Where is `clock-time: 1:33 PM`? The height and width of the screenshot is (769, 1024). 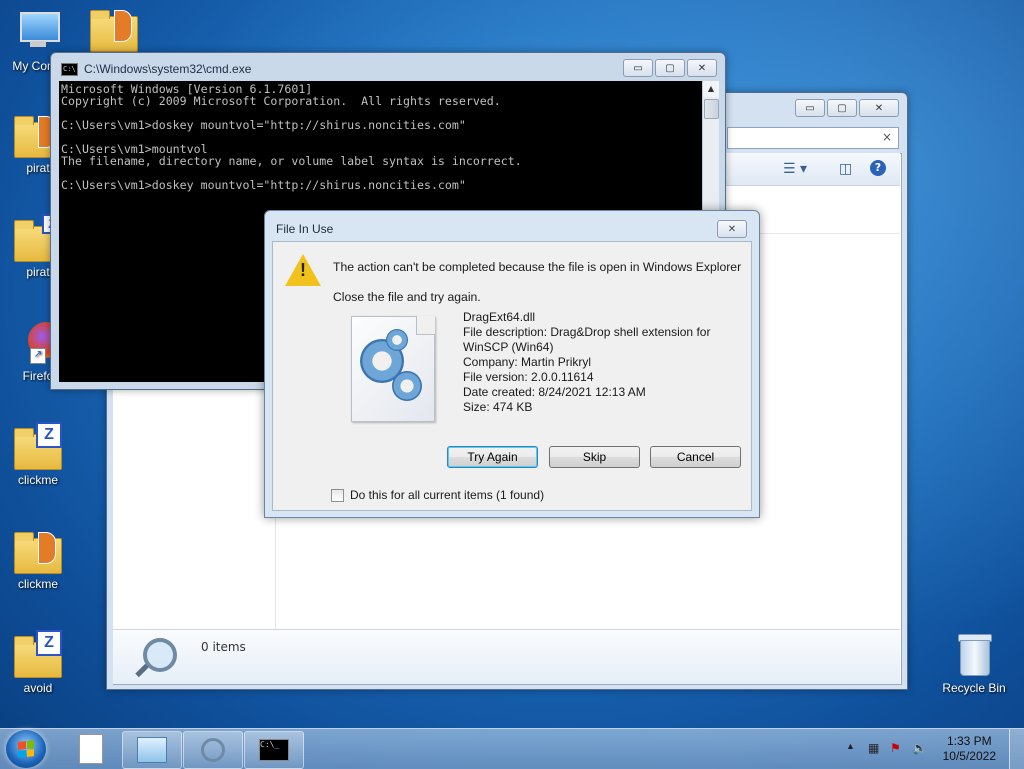 clock-time: 1:33 PM is located at coordinates (969, 741).